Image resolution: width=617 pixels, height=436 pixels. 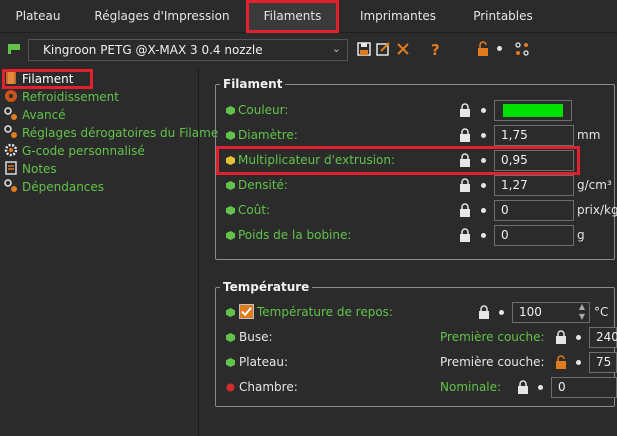 What do you see at coordinates (503, 16) in the screenshot?
I see `tab-printables: Printables` at bounding box center [503, 16].